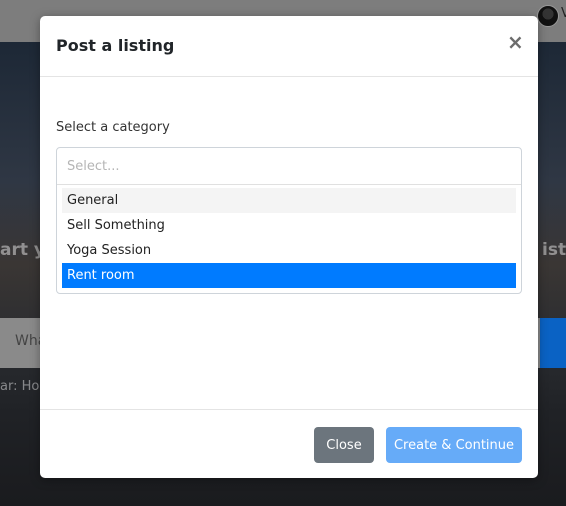 This screenshot has height=506, width=566. What do you see at coordinates (515, 42) in the screenshot?
I see `close-icon: ×` at bounding box center [515, 42].